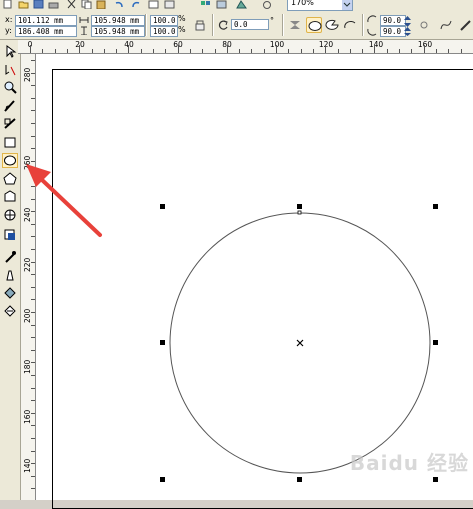  Describe the element at coordinates (299, 206) in the screenshot. I see `handle-top-middle` at that location.